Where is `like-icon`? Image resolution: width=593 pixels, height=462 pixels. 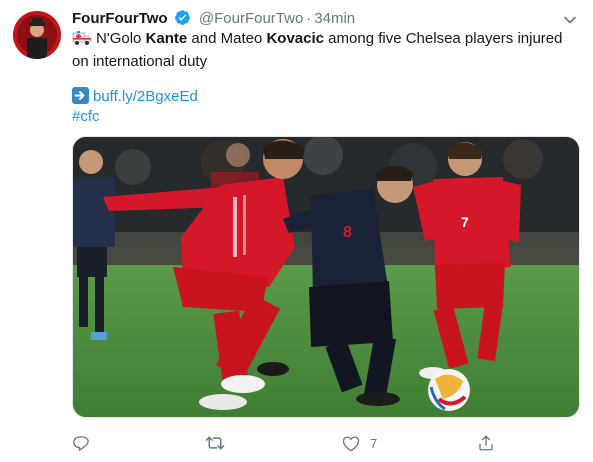 like-icon is located at coordinates (351, 443).